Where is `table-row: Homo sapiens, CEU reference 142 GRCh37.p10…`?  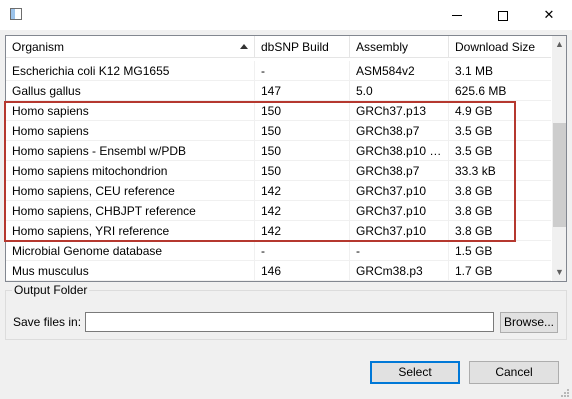
table-row: Homo sapiens, CEU reference 142 GRCh37.p10… is located at coordinates (278, 191).